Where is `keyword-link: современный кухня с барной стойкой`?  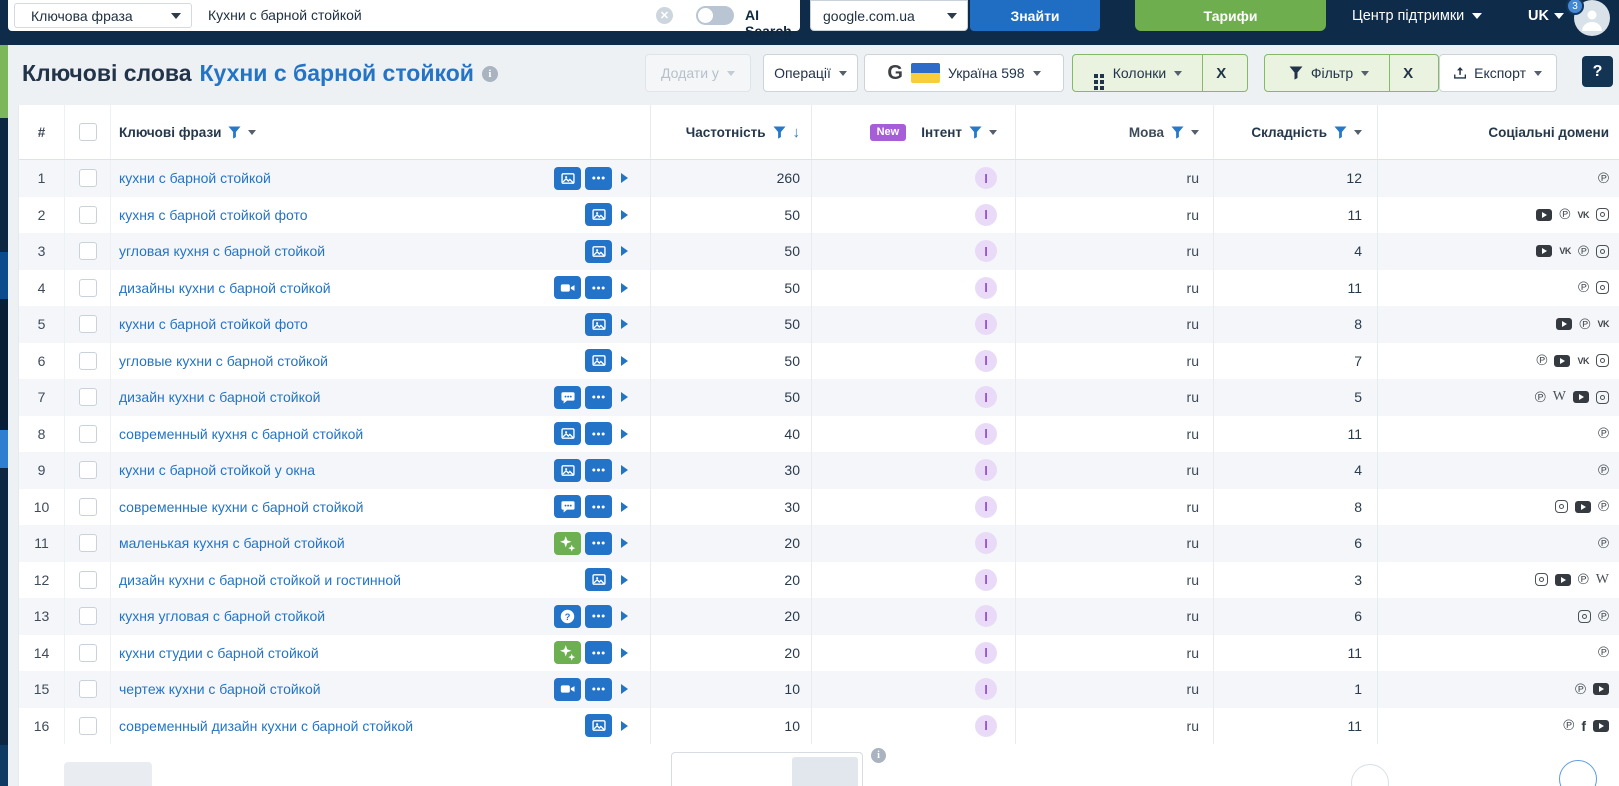
keyword-link: современный кухня с барной стойкой is located at coordinates (241, 434).